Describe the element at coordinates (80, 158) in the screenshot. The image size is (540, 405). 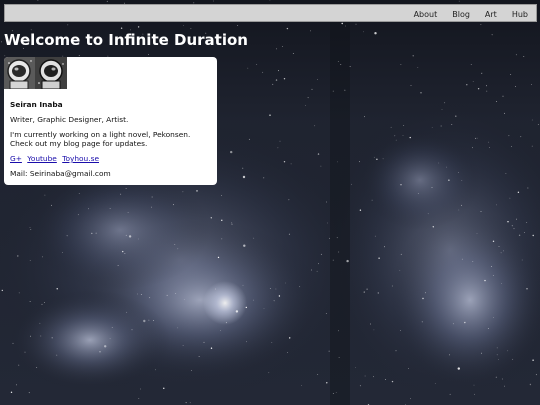
I see `link-toyhouse: Toyhou.se` at that location.